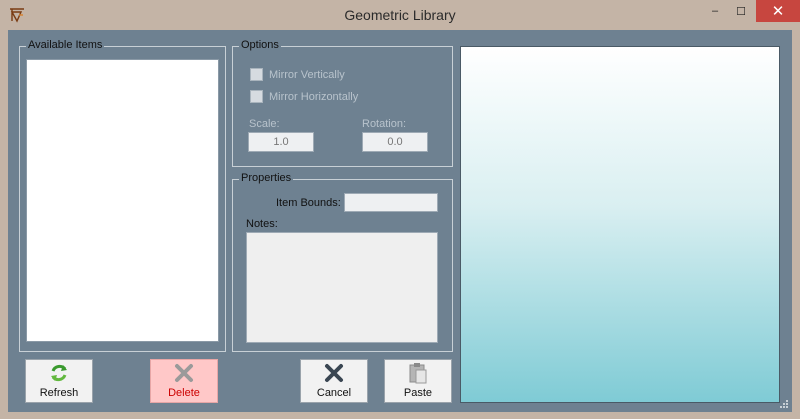 The height and width of the screenshot is (419, 800). What do you see at coordinates (256, 74) in the screenshot?
I see `mirror-vertically-box` at bounding box center [256, 74].